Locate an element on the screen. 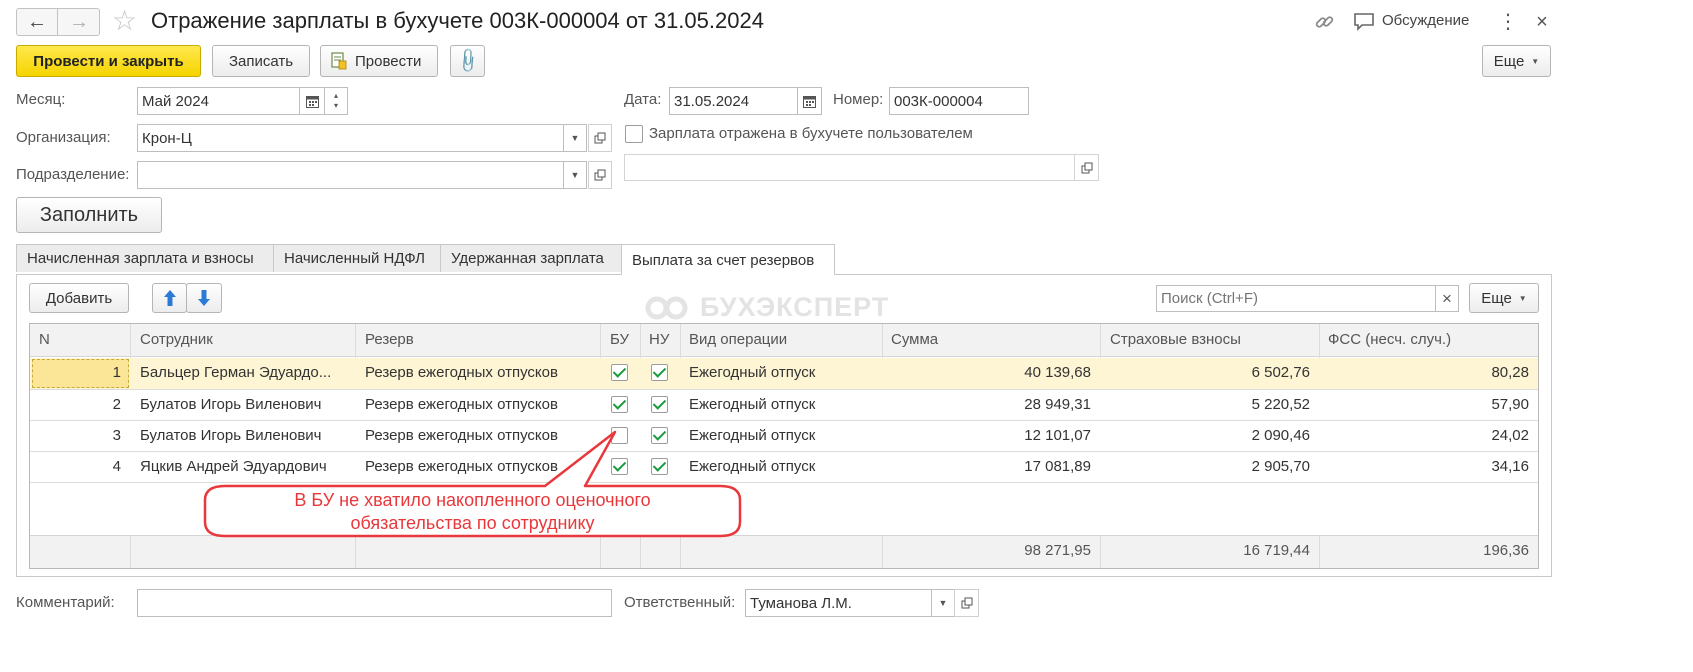 Image resolution: width=1693 pixels, height=672 pixels. dept-field is located at coordinates (350, 175).